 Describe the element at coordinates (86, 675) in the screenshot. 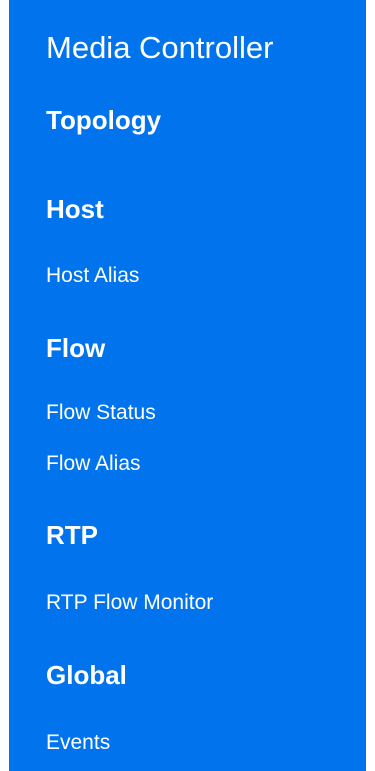

I see `nav-section-global: Global` at that location.